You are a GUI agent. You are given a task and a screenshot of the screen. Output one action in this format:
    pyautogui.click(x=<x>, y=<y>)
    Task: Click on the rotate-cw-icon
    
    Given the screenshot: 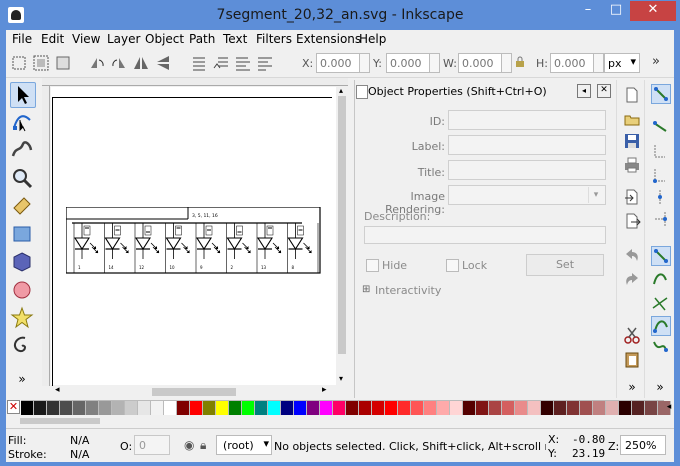 What is the action you would take?
    pyautogui.click(x=119, y=63)
    